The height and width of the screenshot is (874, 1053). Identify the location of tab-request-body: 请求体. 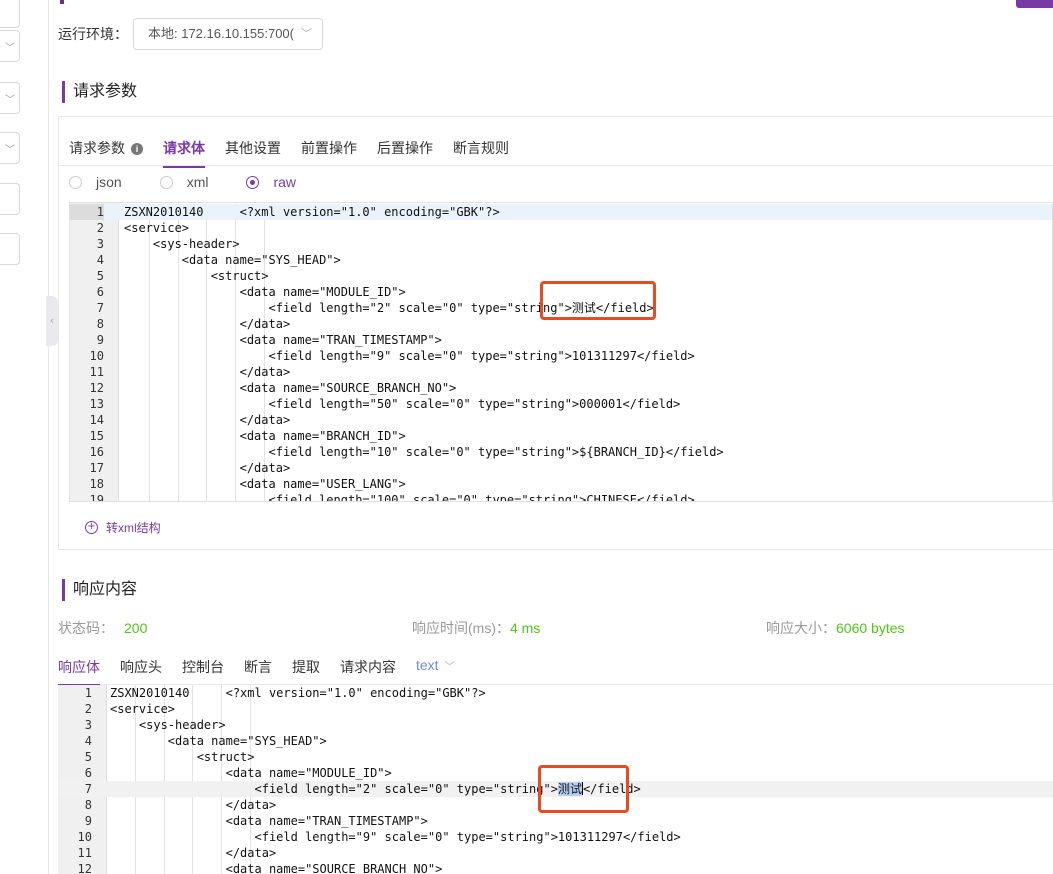
(184, 153).